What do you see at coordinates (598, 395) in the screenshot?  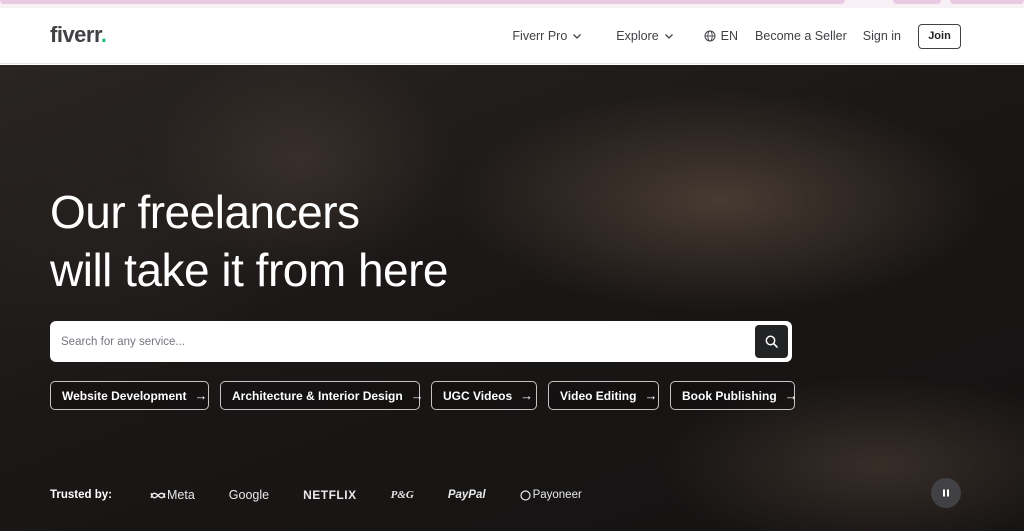 I see `chip-label: Video Editing` at bounding box center [598, 395].